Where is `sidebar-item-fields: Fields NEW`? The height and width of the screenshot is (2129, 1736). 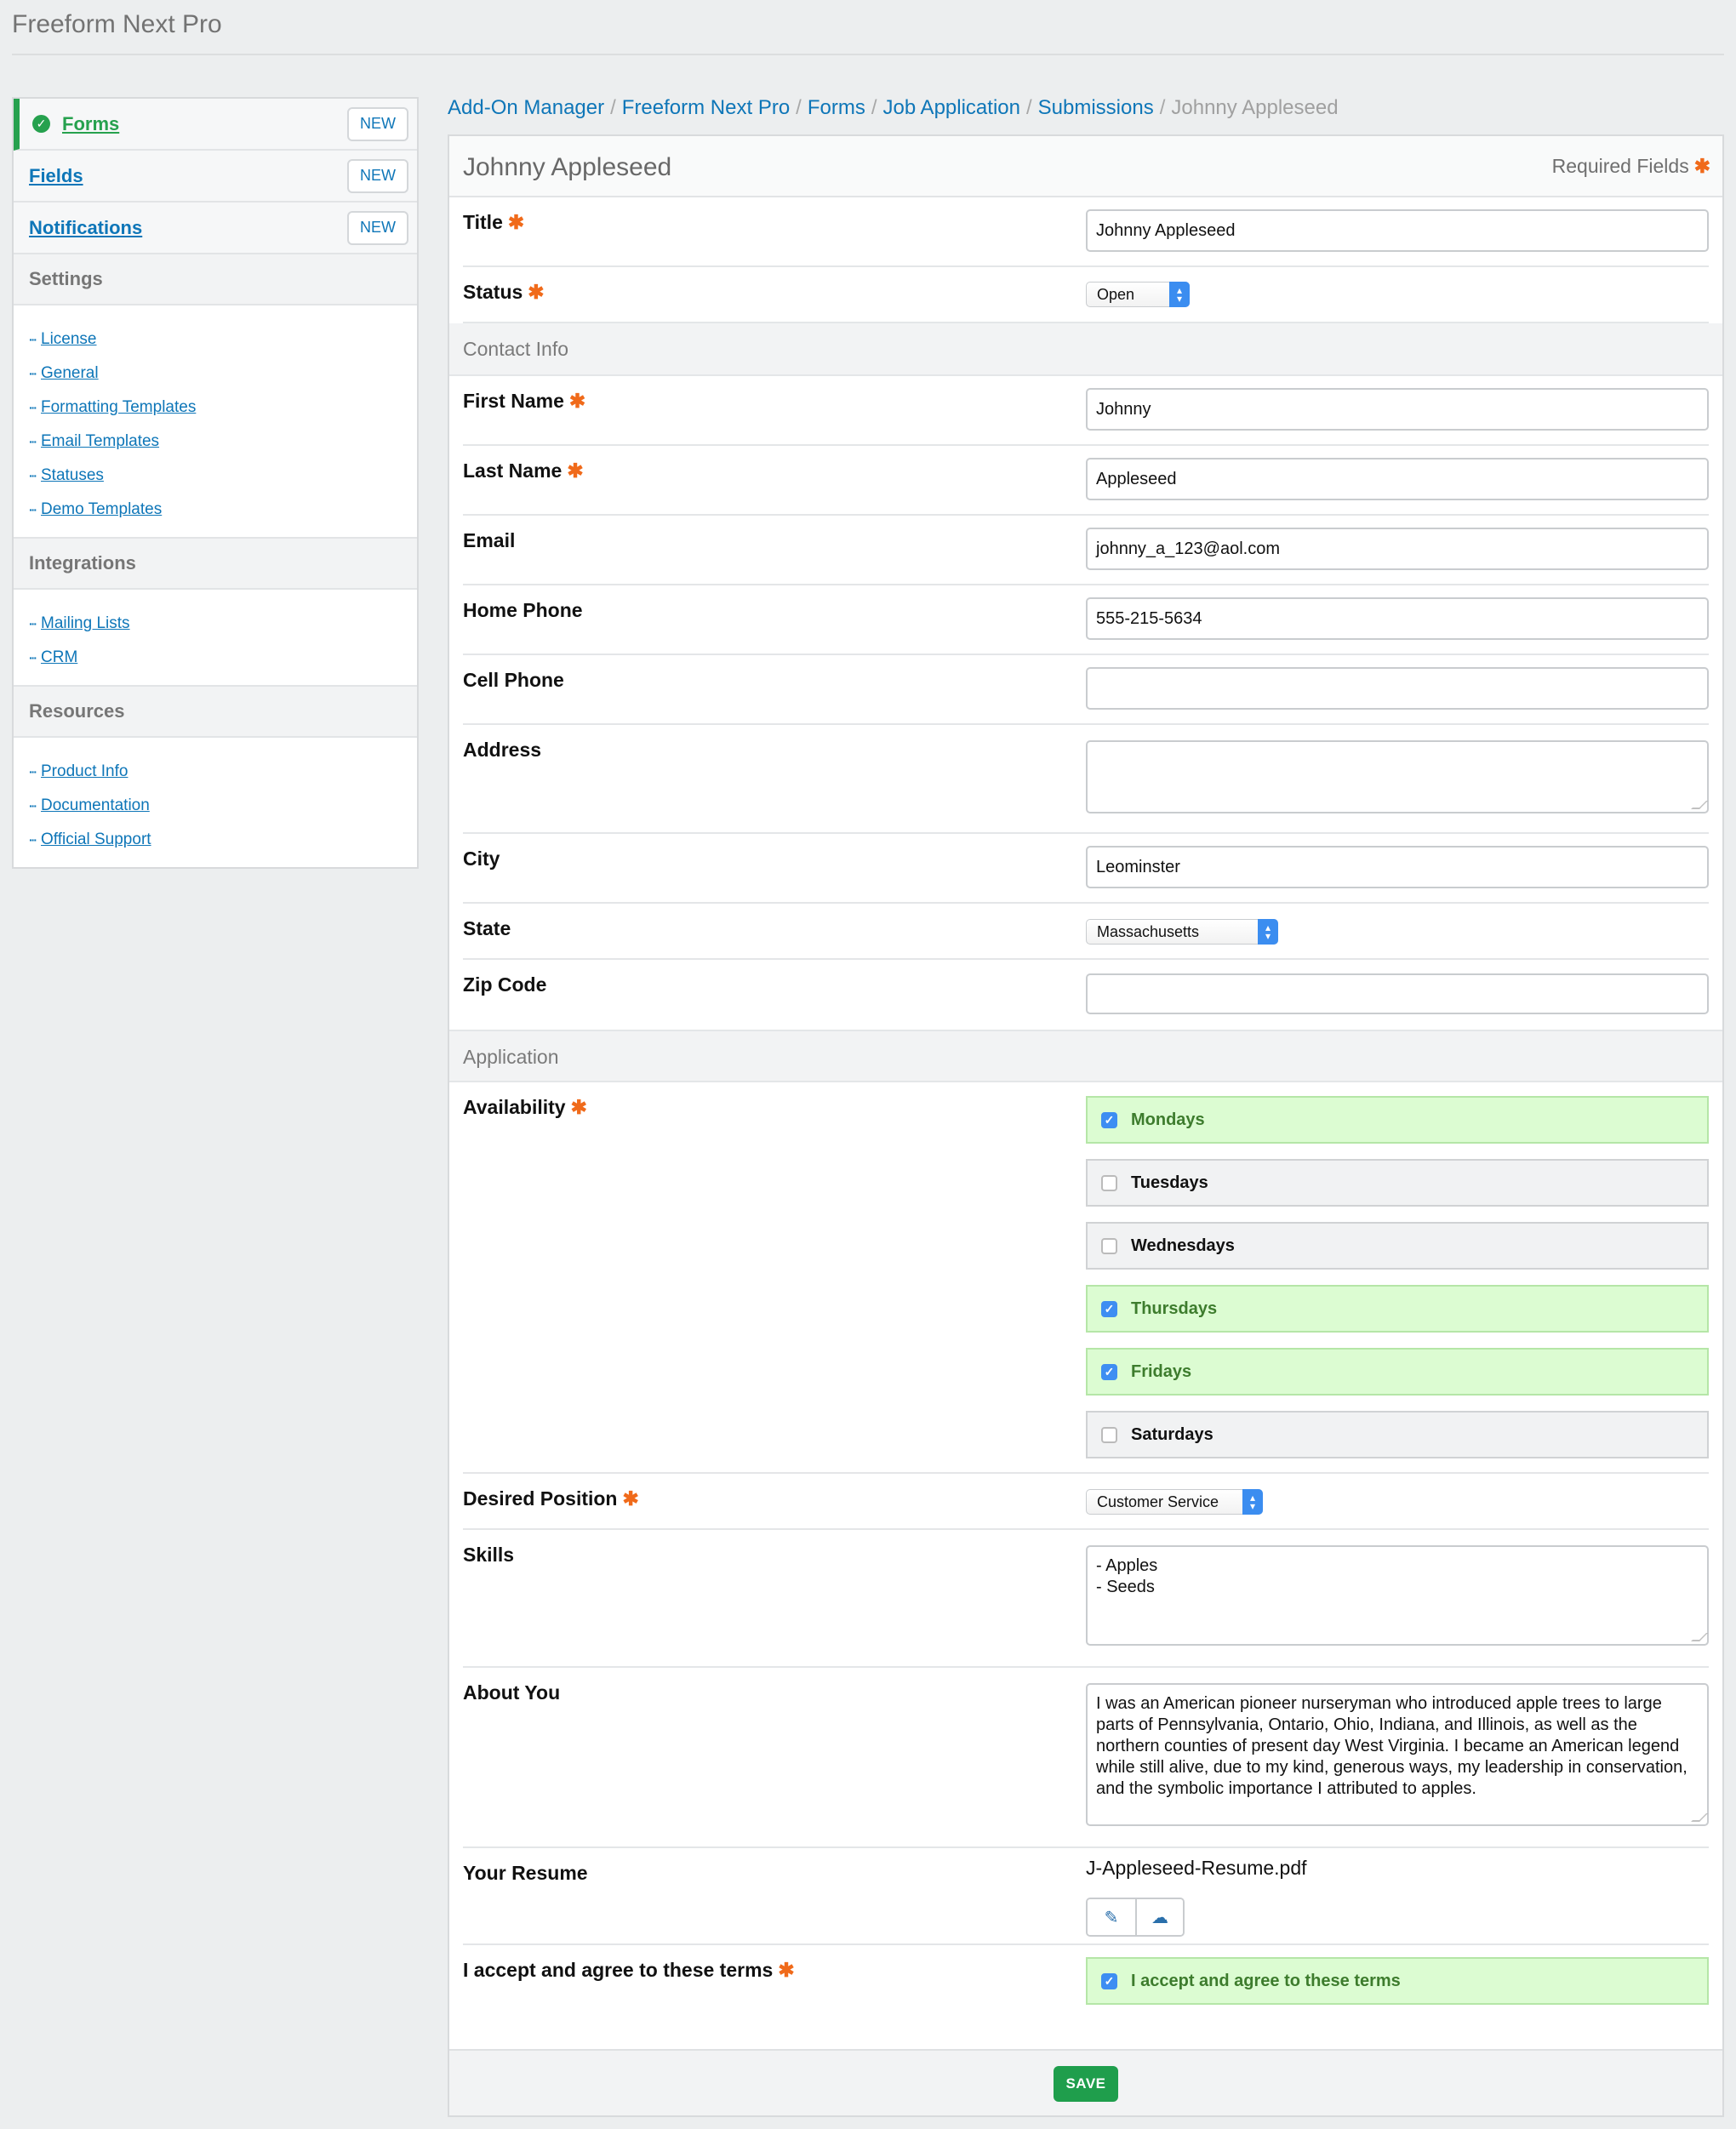 sidebar-item-fields: Fields NEW is located at coordinates (215, 177).